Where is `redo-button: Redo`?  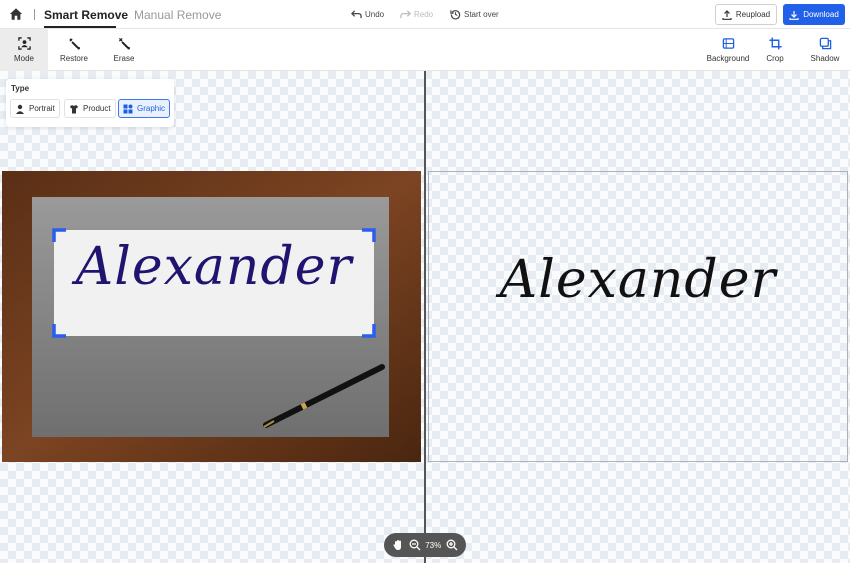 redo-button: Redo is located at coordinates (416, 14).